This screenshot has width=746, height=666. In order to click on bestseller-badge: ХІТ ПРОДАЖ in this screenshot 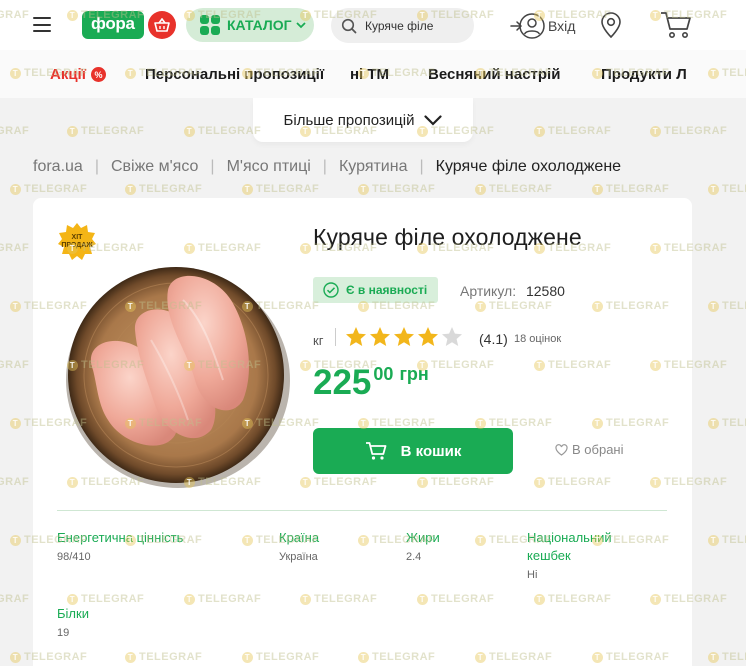, I will do `click(77, 242)`.